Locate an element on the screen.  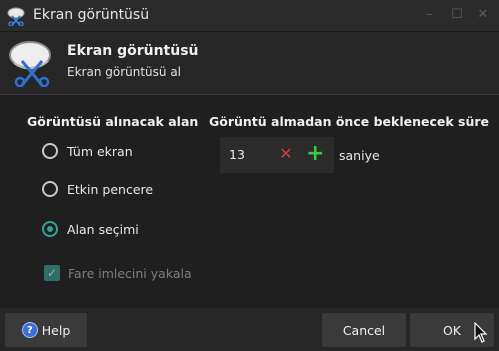
capture-cursor-checkbox: ✓ Fare imlecini yakala is located at coordinates (118, 273).